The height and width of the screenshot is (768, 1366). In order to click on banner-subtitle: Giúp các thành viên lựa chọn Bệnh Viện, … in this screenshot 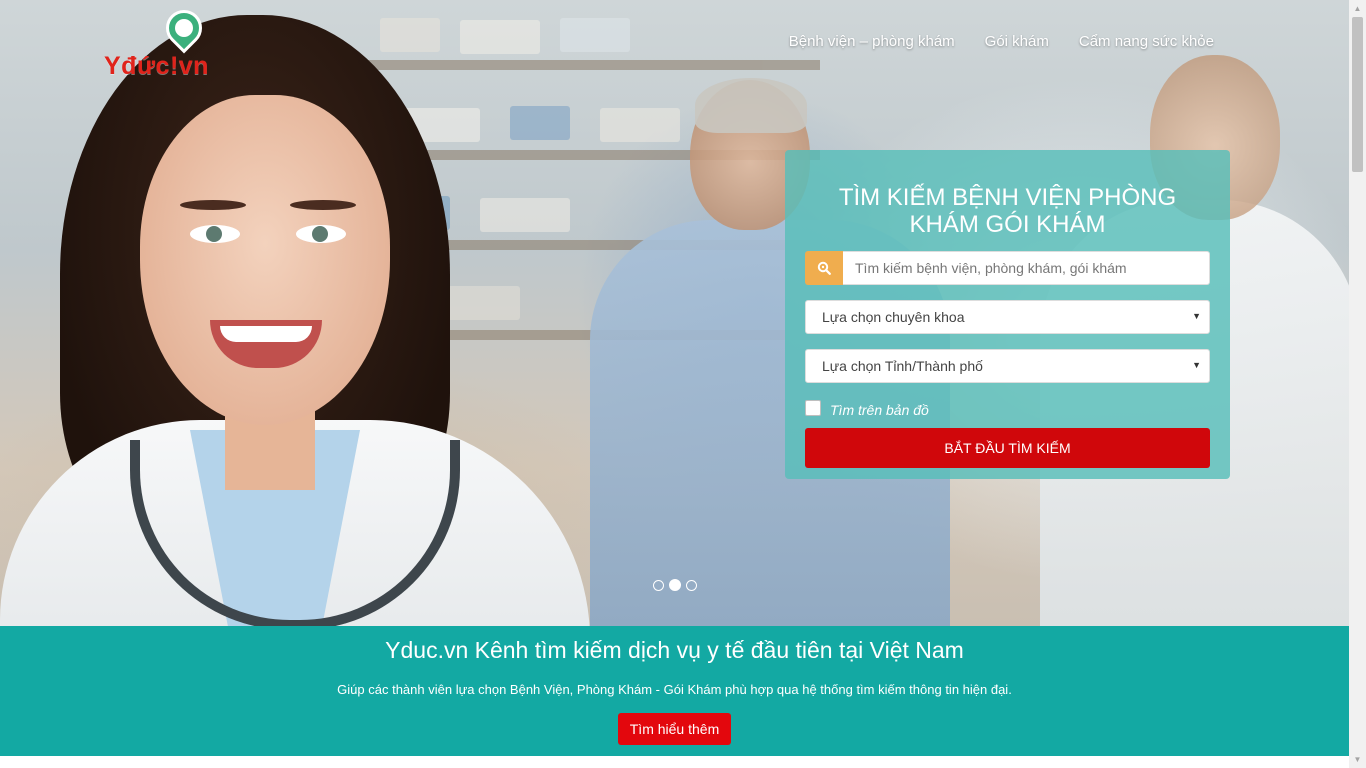, I will do `click(674, 689)`.